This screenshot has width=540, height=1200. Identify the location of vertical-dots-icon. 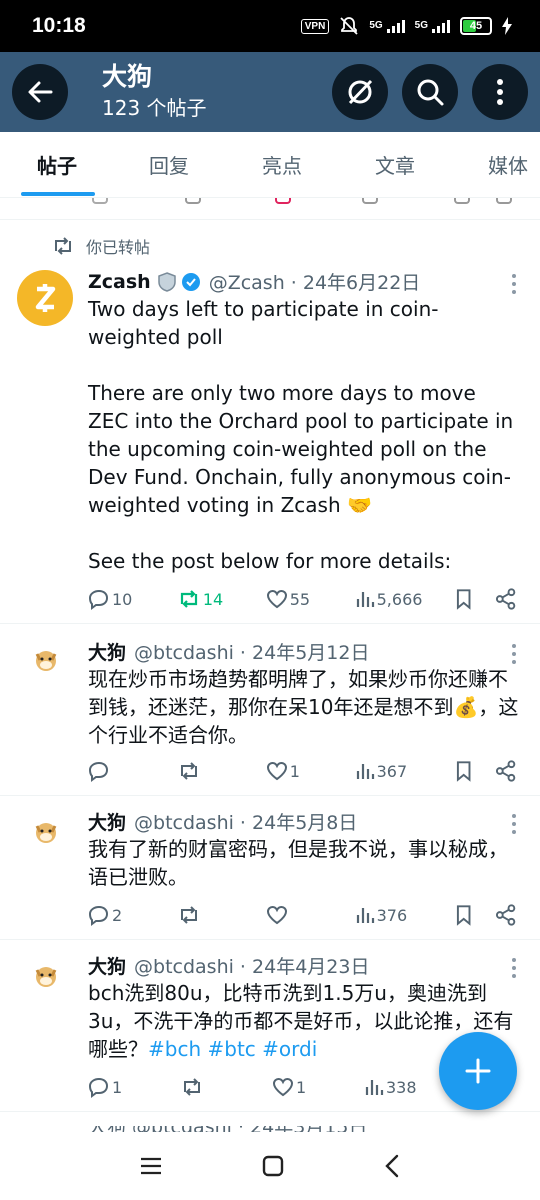
(500, 92).